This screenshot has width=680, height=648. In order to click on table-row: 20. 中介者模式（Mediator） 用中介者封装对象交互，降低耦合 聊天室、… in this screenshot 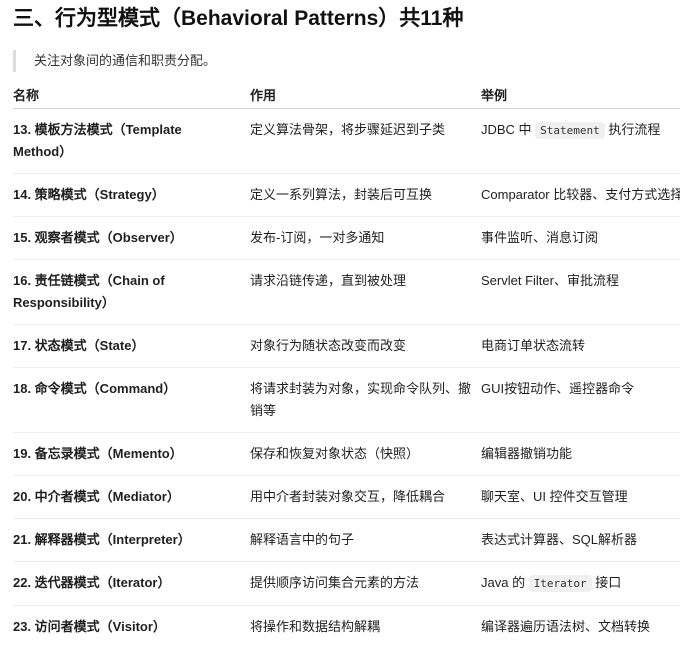, I will do `click(346, 497)`.